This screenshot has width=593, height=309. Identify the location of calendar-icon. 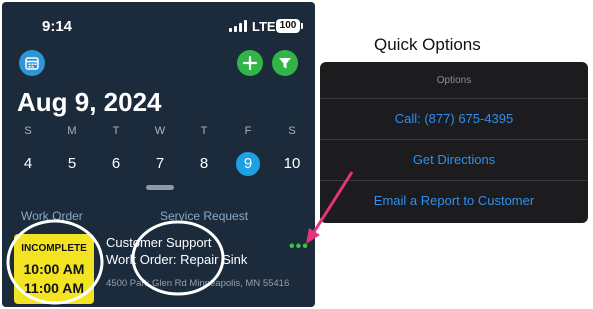
(32, 63).